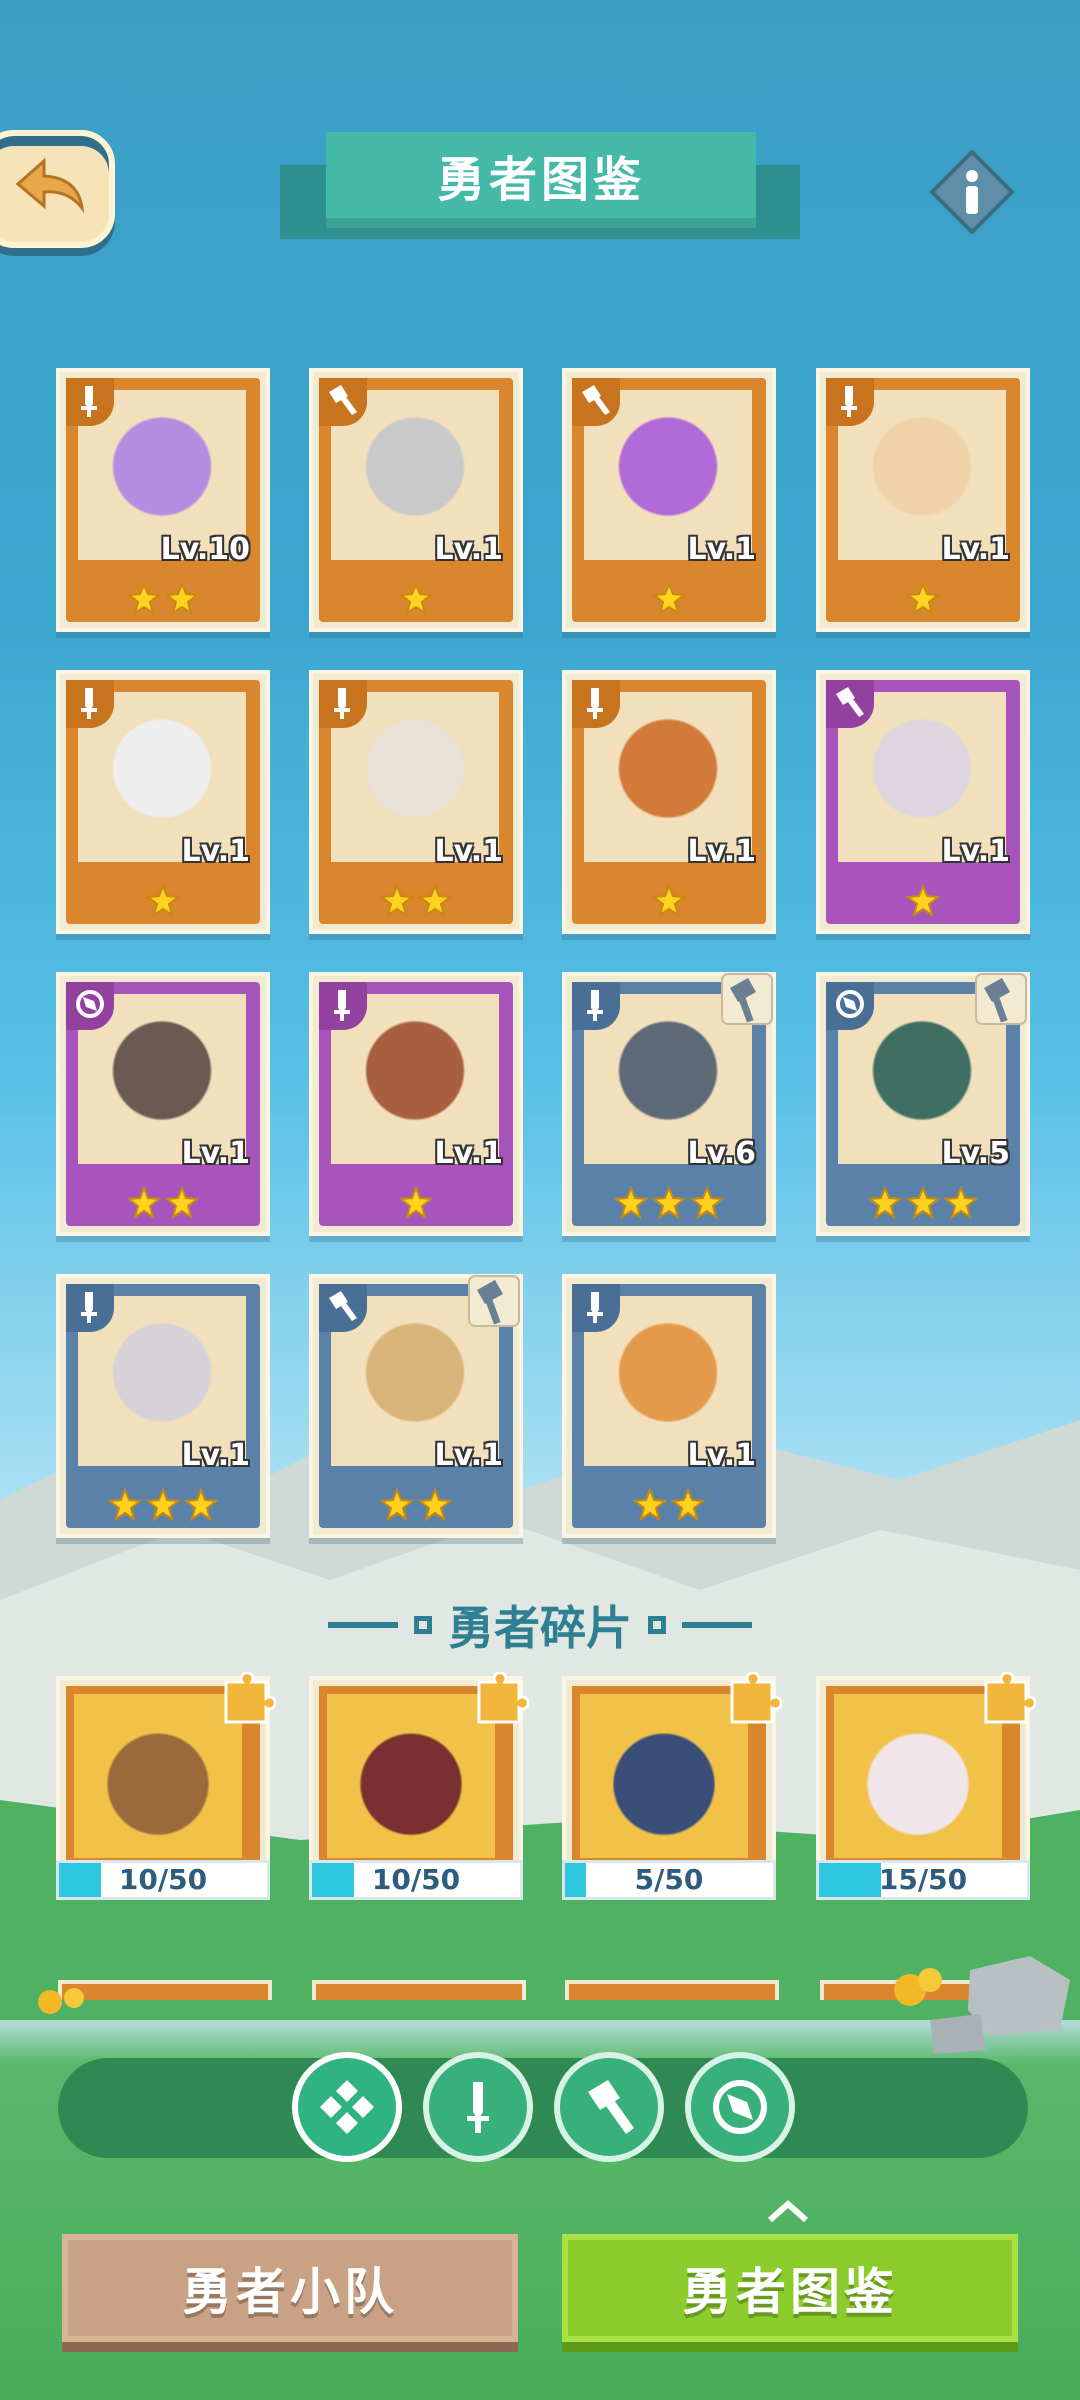 The height and width of the screenshot is (2400, 1080). What do you see at coordinates (972, 192) in the screenshot?
I see `info-icon` at bounding box center [972, 192].